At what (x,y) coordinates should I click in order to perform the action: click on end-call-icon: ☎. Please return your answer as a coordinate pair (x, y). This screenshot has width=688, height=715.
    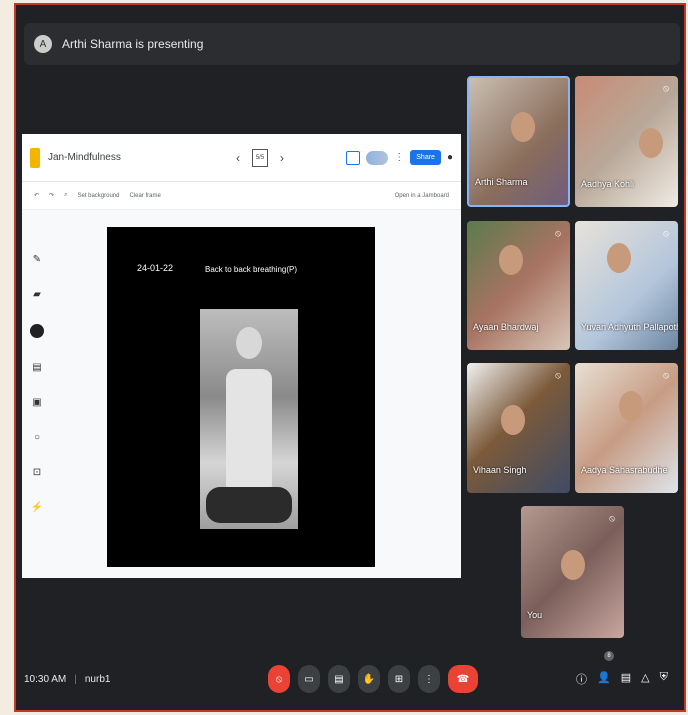
    Looking at the image, I should click on (463, 679).